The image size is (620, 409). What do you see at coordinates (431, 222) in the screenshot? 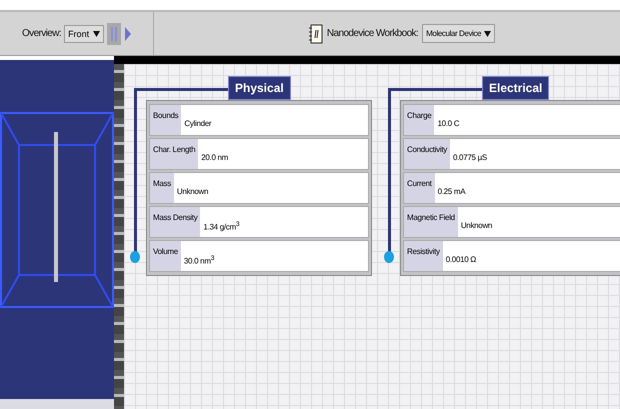
I see `property-name: Magnetic Field` at bounding box center [431, 222].